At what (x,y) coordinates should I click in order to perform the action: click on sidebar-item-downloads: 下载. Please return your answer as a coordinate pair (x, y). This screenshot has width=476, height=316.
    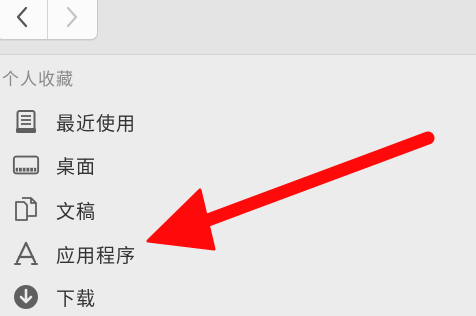
    Looking at the image, I should click on (54, 297).